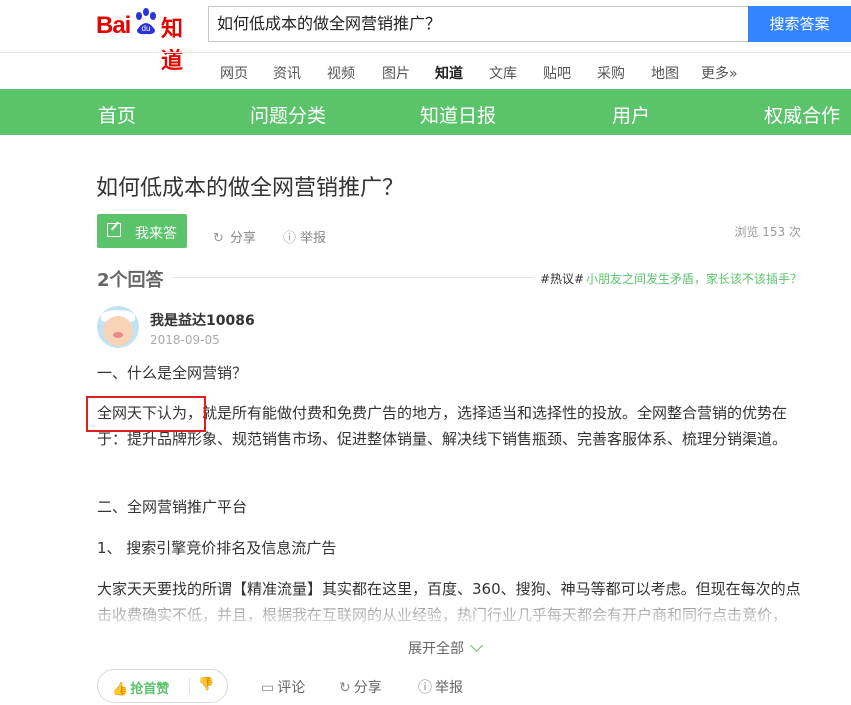 The width and height of the screenshot is (851, 705). I want to click on topnav-item-tieba: 贴吧, so click(557, 73).